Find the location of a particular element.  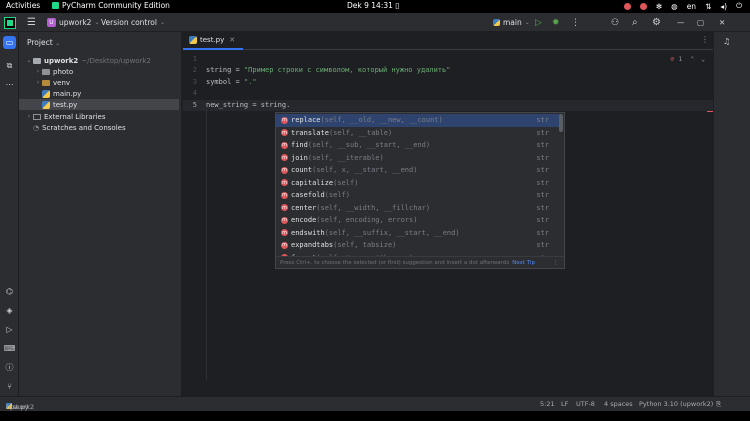

notifications-icon: ♫ is located at coordinates (726, 41).